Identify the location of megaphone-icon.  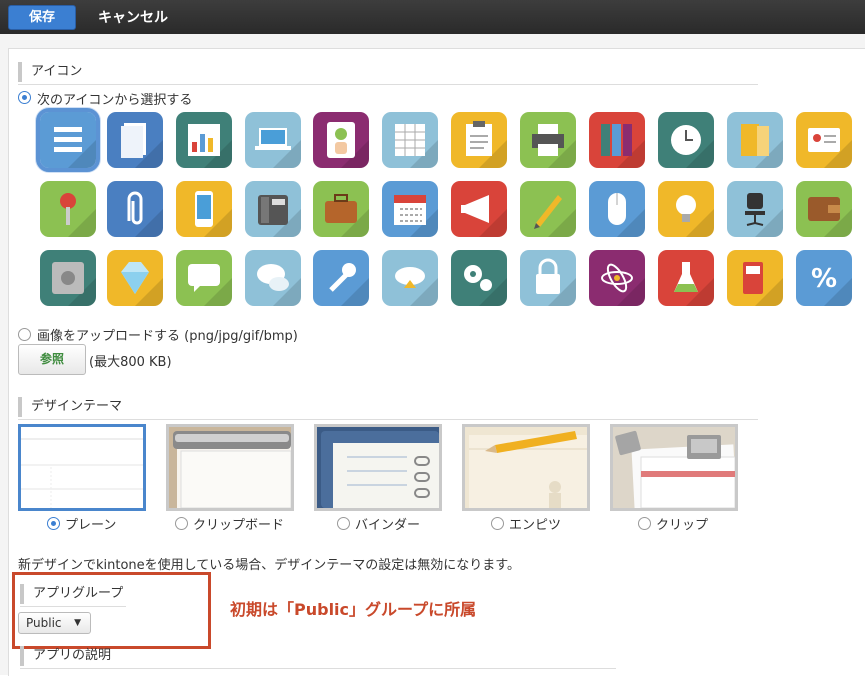
(479, 209).